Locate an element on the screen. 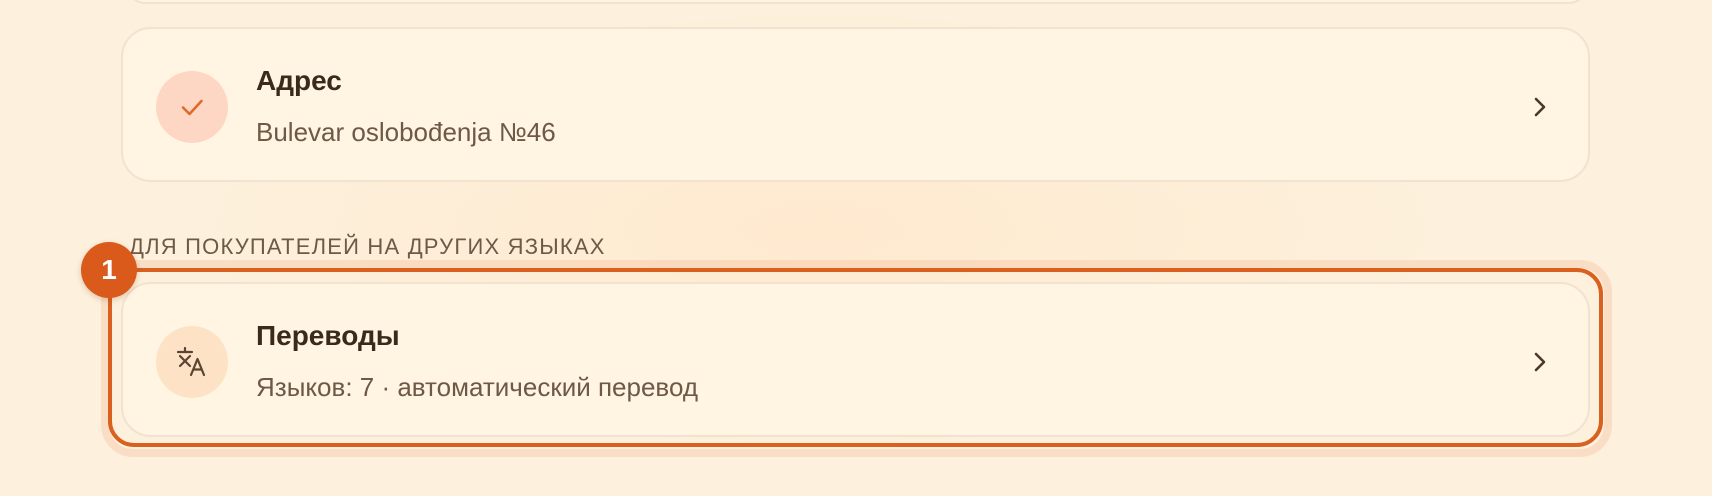 Image resolution: width=1712 pixels, height=496 pixels. translations-summary: Языков: 7 · автоматический перевод is located at coordinates (477, 387).